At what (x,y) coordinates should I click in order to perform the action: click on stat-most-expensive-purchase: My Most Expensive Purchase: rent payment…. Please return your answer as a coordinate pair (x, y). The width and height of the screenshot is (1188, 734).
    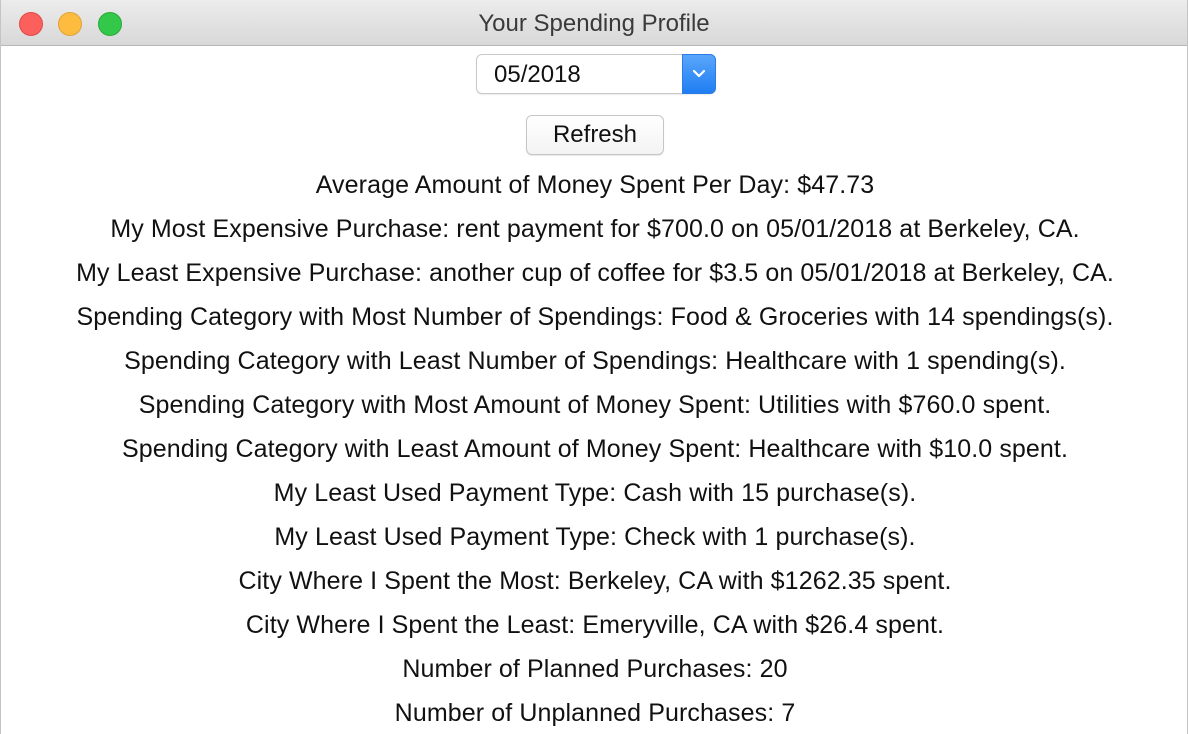
    Looking at the image, I should click on (595, 229).